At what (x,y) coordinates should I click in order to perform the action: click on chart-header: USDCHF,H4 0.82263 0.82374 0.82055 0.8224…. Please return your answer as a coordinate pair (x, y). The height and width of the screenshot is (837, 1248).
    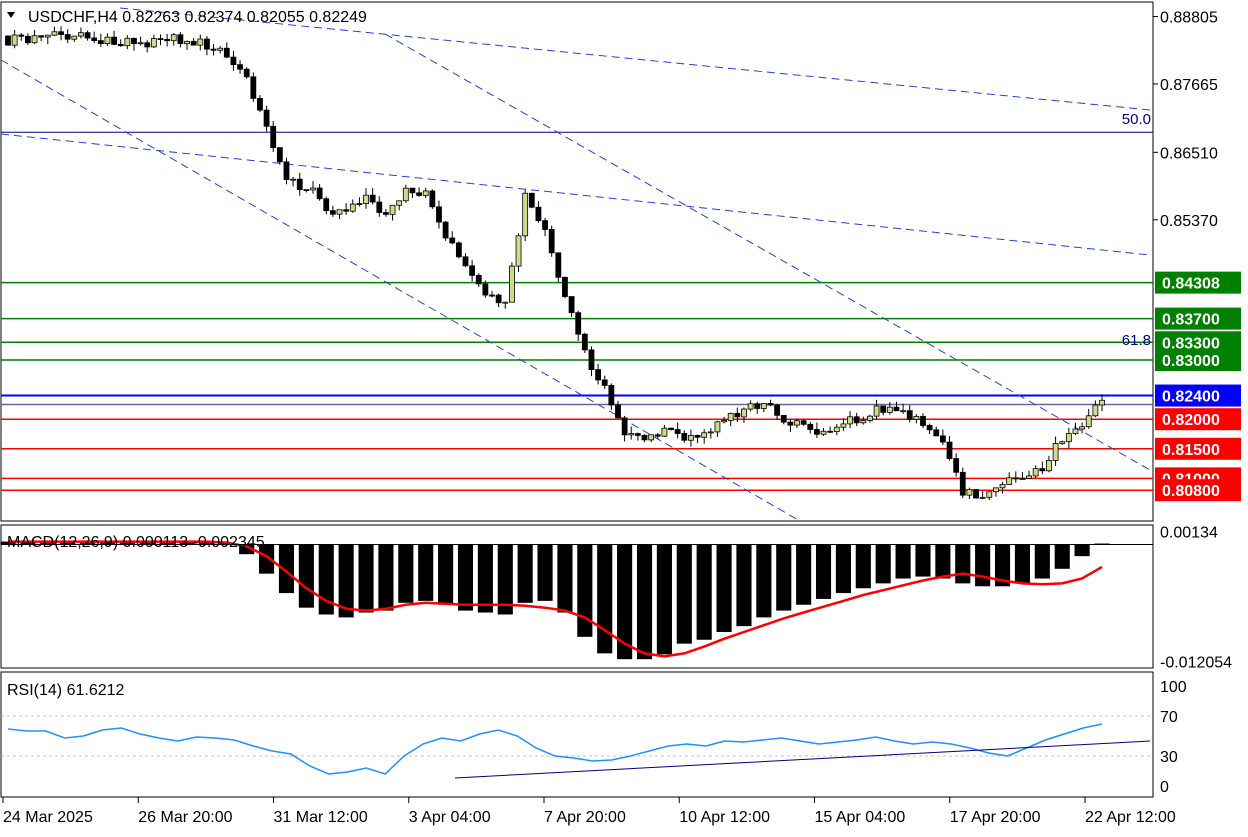
    Looking at the image, I should click on (187, 17).